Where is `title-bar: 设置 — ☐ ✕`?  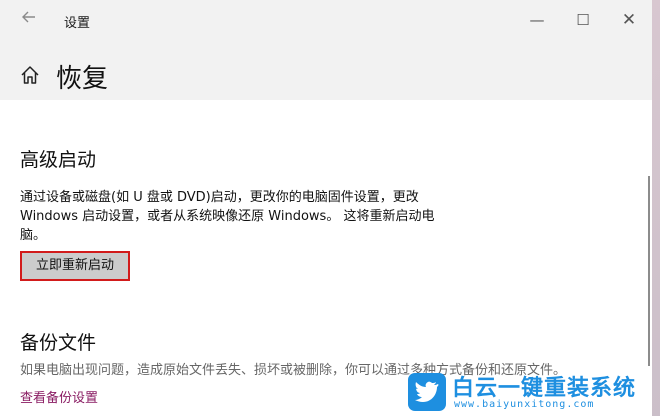
title-bar: 设置 — ☐ ✕ is located at coordinates (326, 20).